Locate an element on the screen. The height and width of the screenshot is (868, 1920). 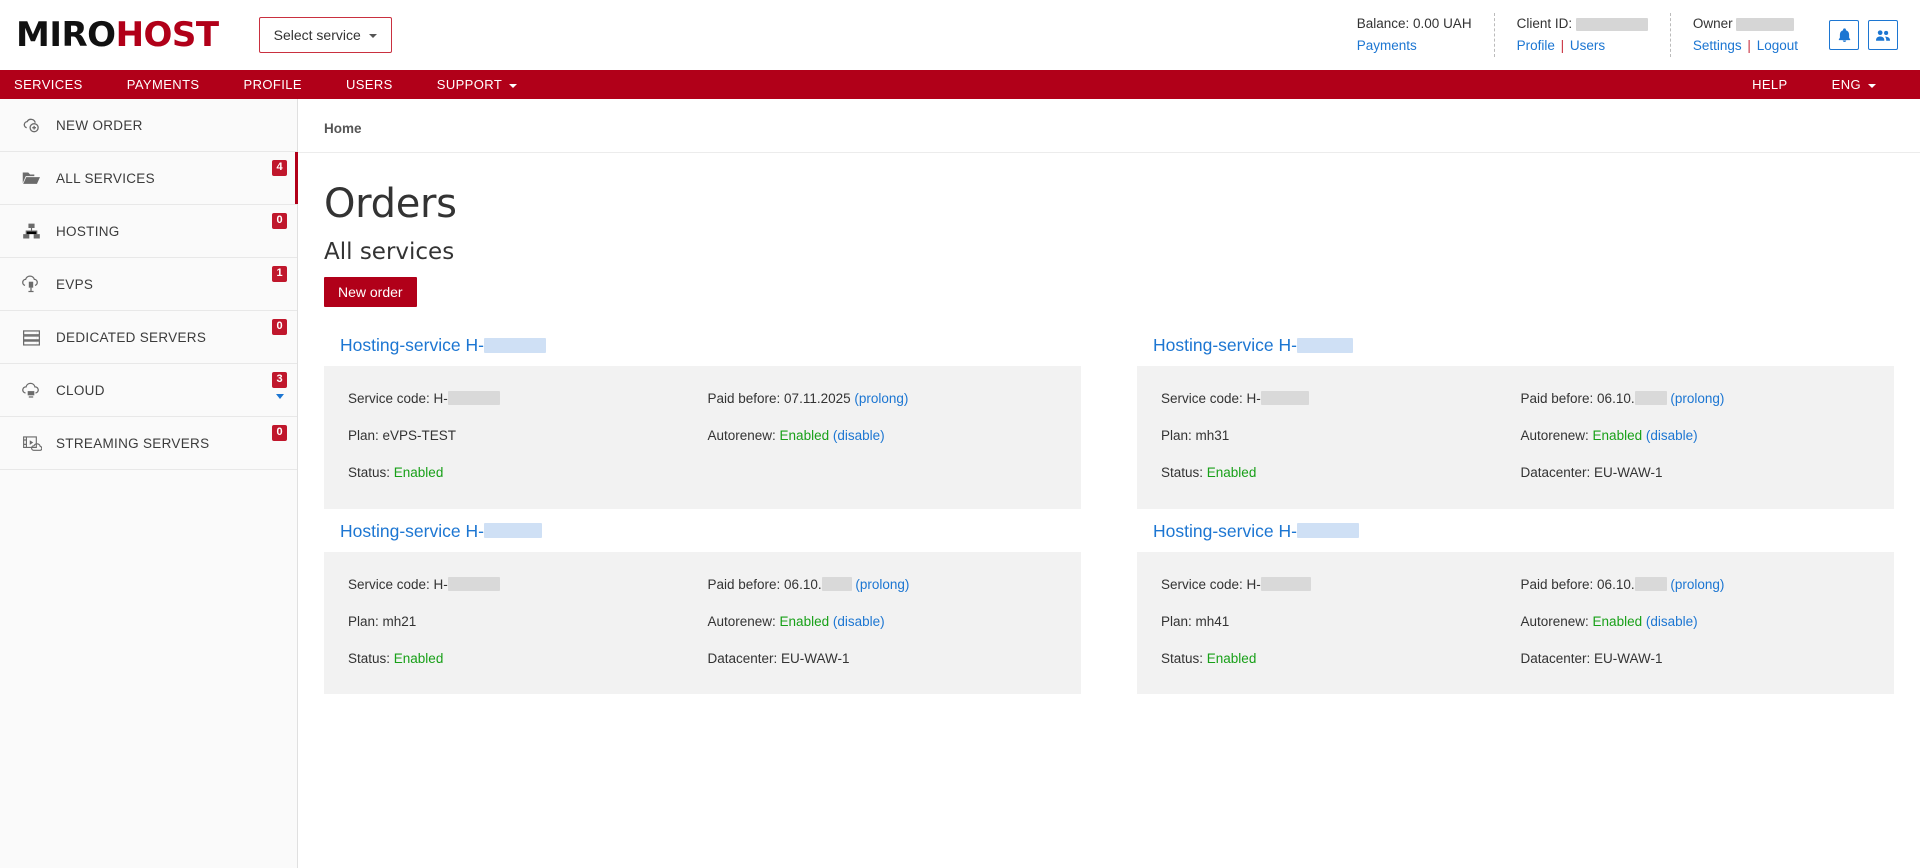
page-title: Orders is located at coordinates (390, 204).